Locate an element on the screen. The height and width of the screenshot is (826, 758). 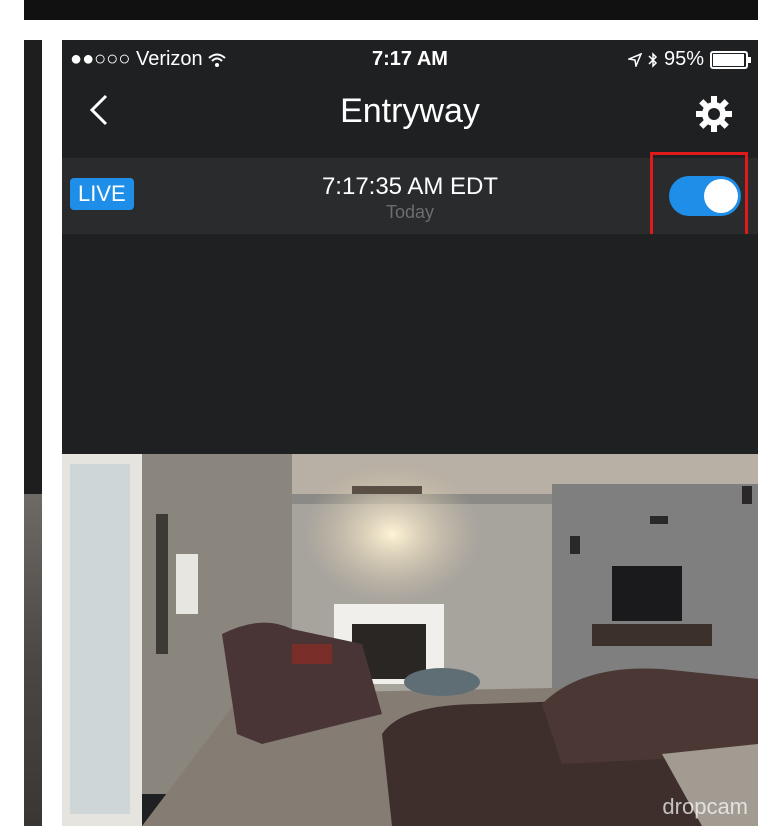
previous-camera-glimpse is located at coordinates (33, 660).